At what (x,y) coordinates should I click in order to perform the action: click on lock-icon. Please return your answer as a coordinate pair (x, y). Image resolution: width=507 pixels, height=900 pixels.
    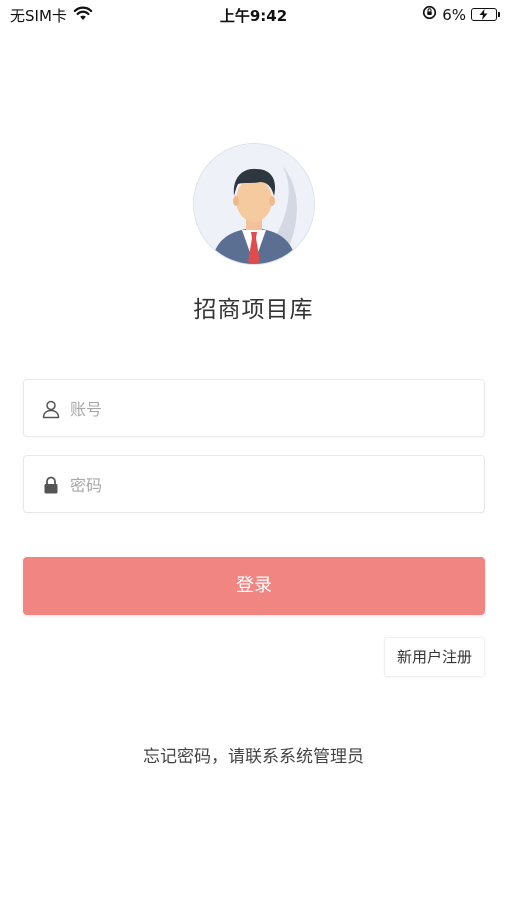
    Looking at the image, I should click on (51, 485).